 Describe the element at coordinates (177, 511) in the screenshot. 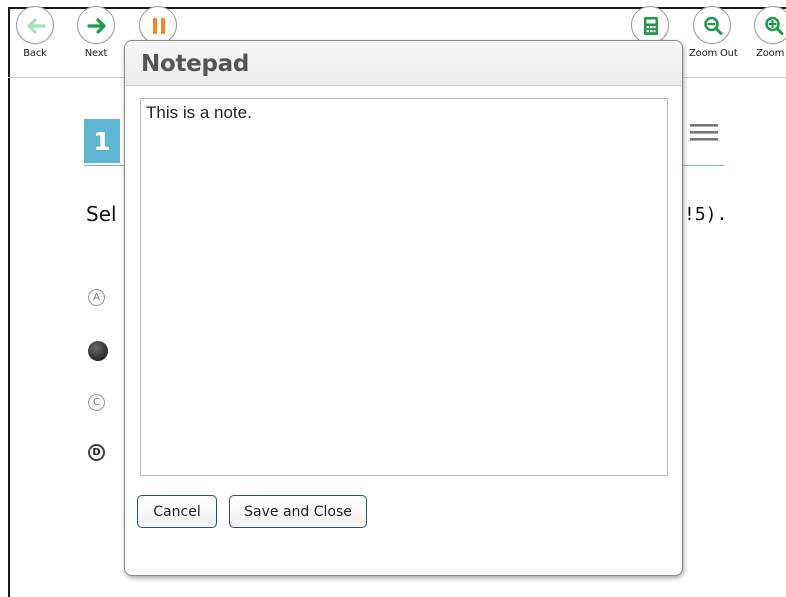

I see `cancel-button: Cancel` at that location.